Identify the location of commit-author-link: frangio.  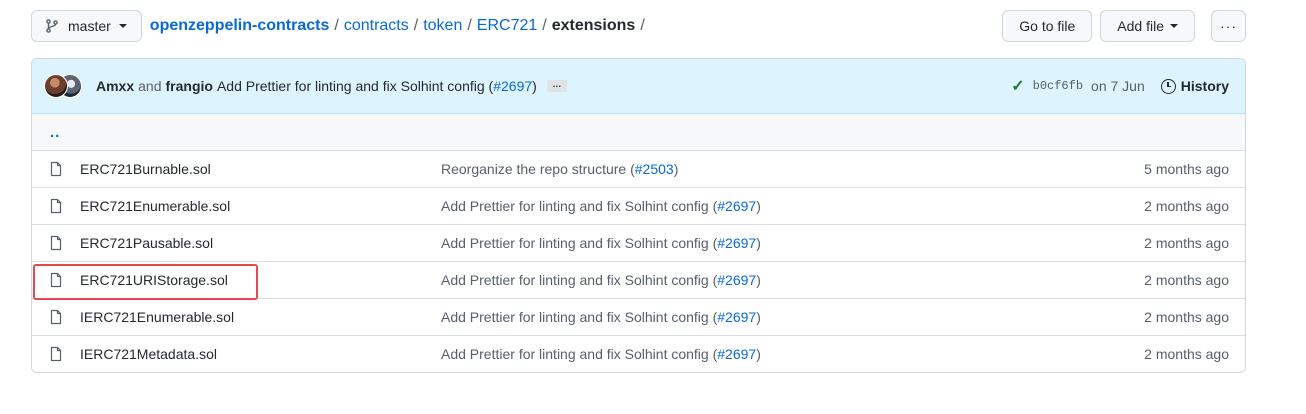
(189, 86).